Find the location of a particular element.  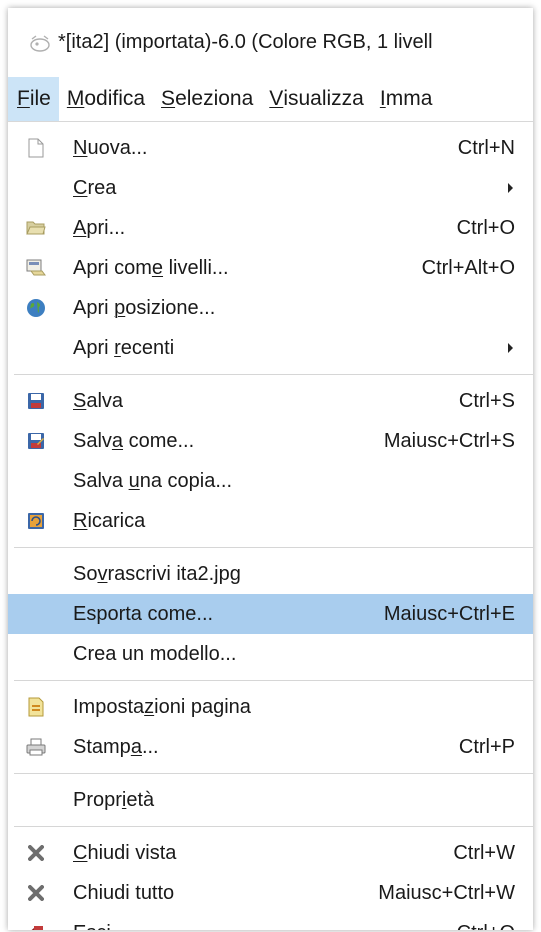

open-folder-icon is located at coordinates (36, 228).